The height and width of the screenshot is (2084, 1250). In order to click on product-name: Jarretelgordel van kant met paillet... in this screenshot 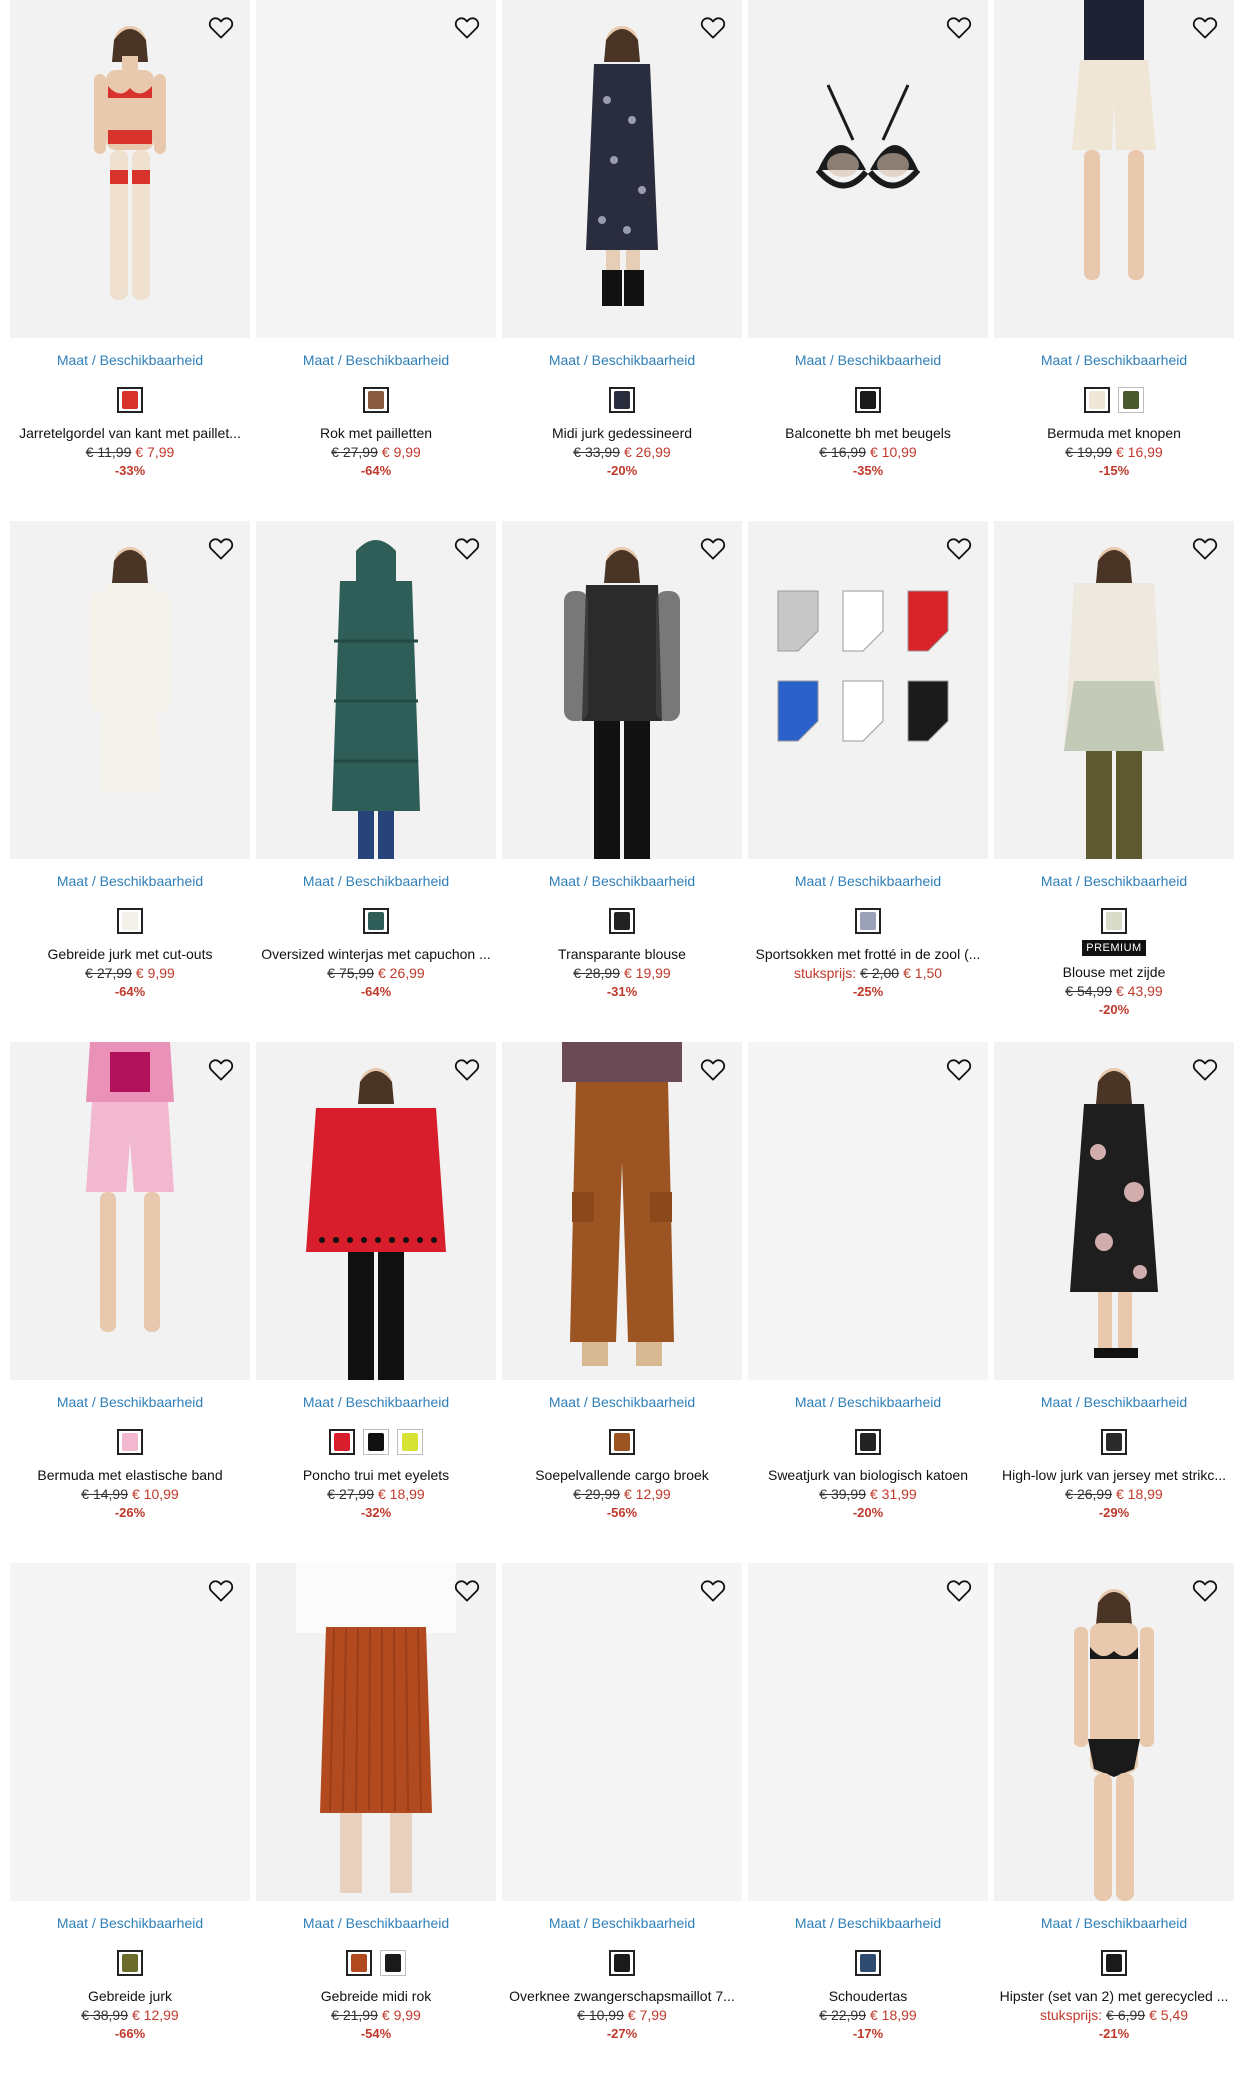, I will do `click(130, 433)`.